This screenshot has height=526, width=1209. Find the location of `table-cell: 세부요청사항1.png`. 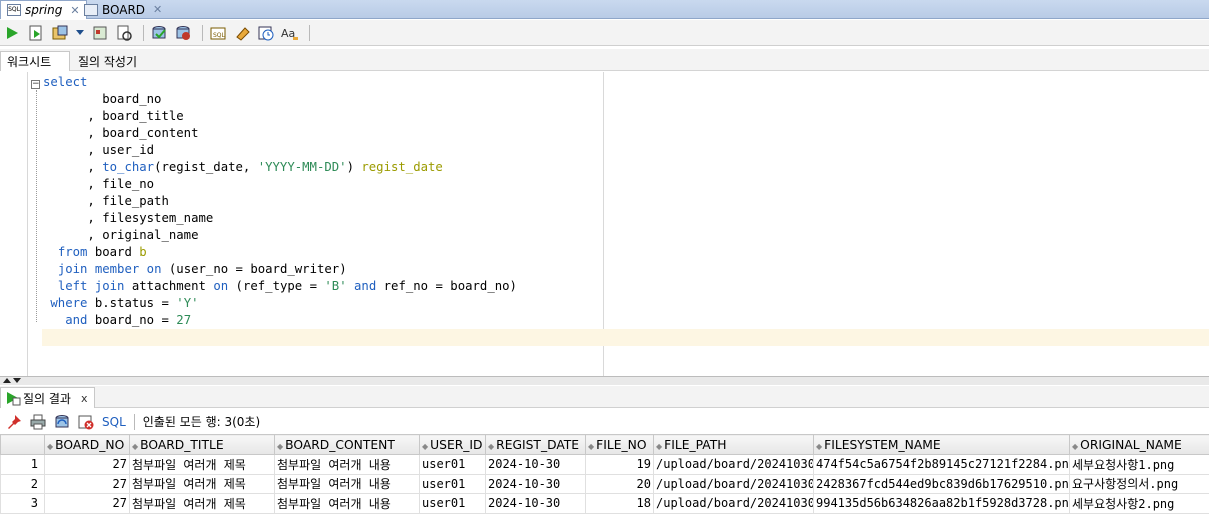

table-cell: 세부요청사항1.png is located at coordinates (1139, 464).